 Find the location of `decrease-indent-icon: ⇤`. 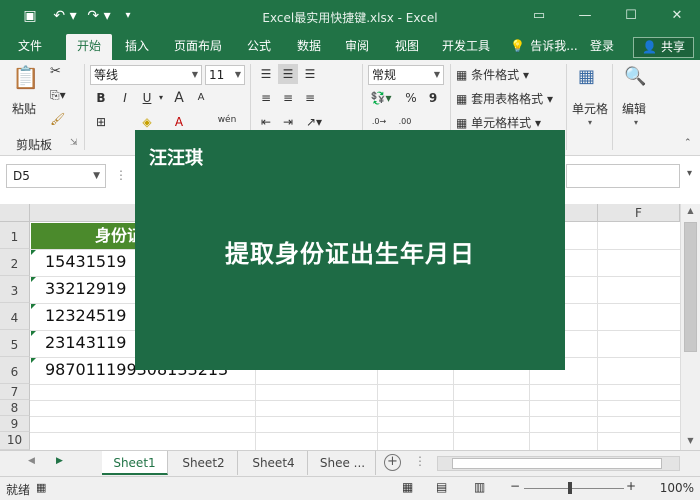

decrease-indent-icon: ⇤ is located at coordinates (266, 122).